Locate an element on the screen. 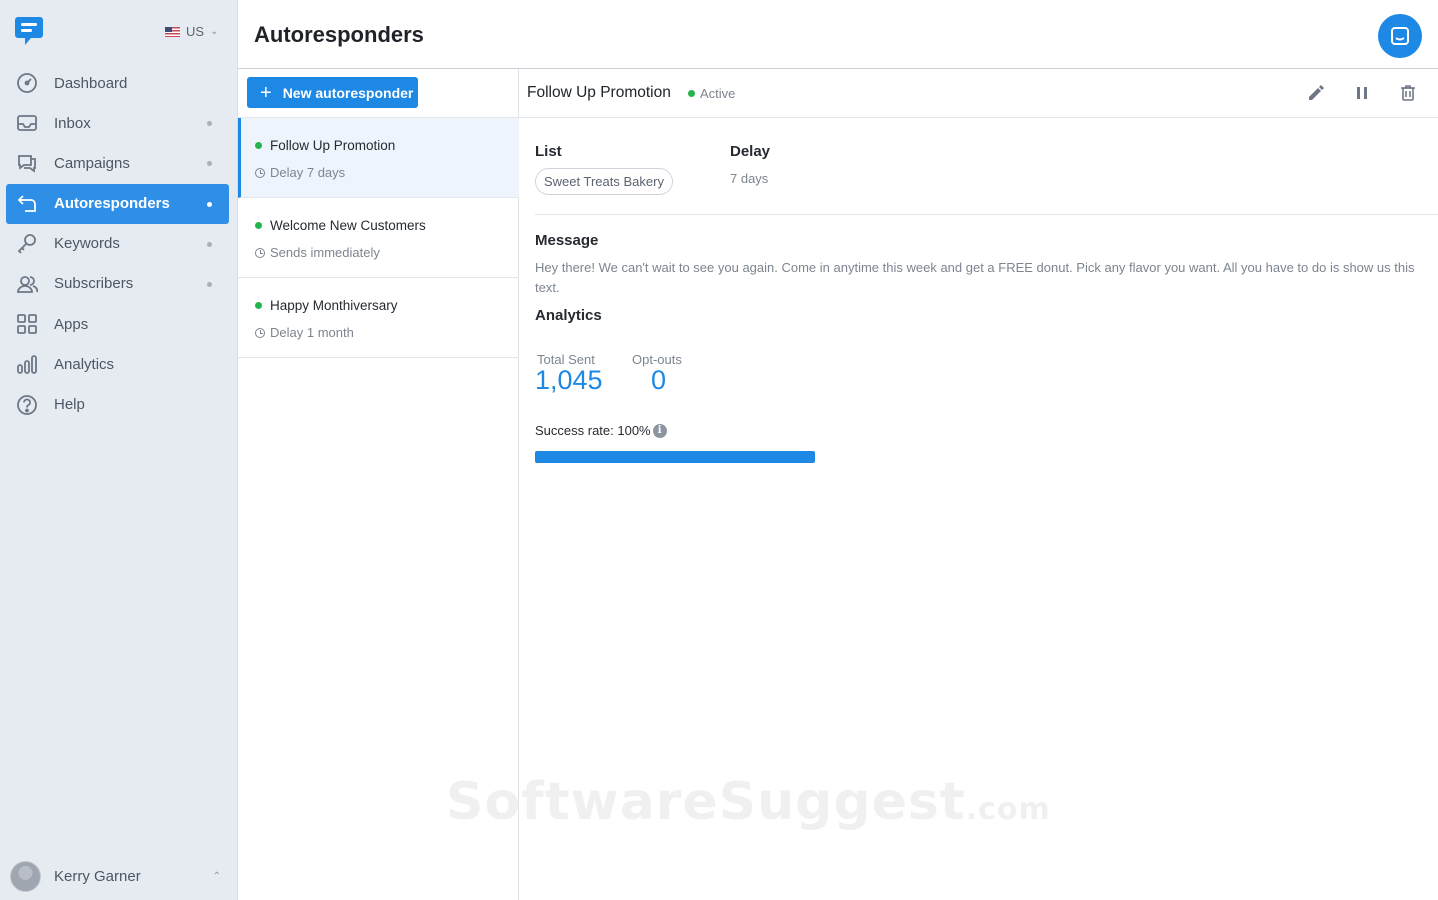 This screenshot has height=900, width=1438. sidebar-item-label: Keywords is located at coordinates (87, 244).